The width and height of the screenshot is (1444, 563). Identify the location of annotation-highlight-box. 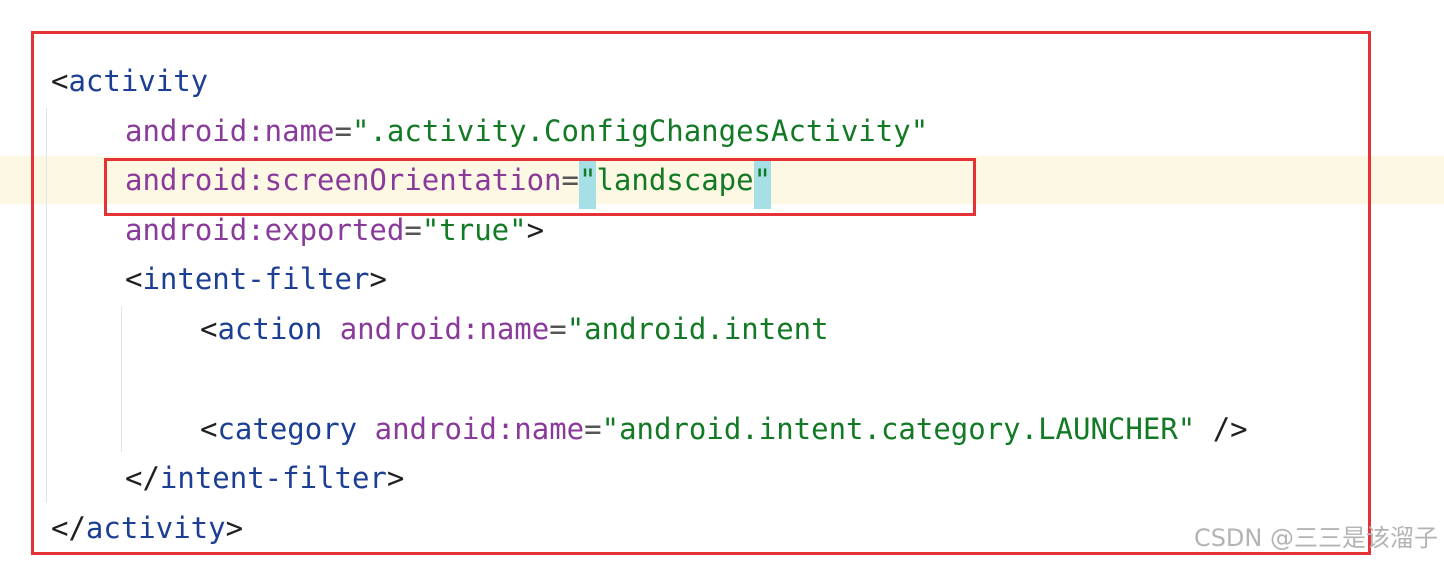
(540, 187).